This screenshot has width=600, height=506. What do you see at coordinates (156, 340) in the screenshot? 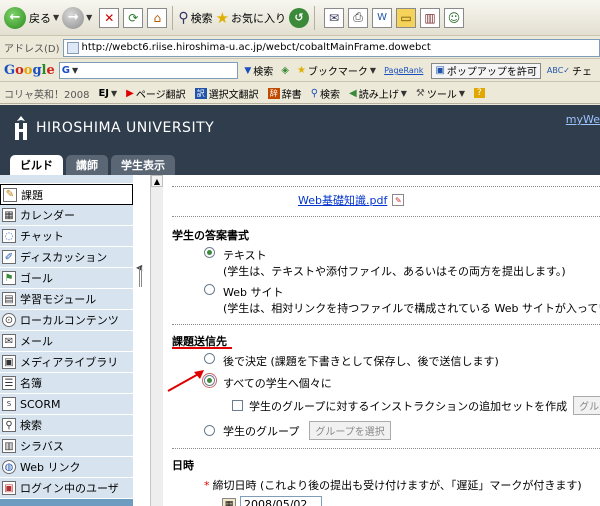
I see `sidebar-scrollbar: ▲` at bounding box center [156, 340].